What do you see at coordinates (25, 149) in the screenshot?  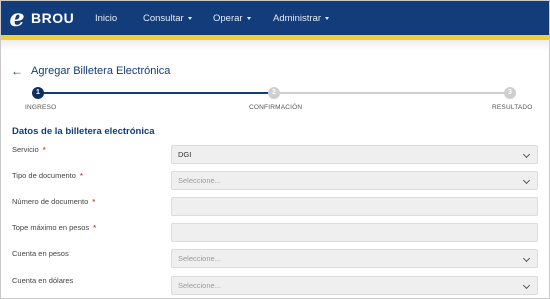 I see `field-label: Servicio` at bounding box center [25, 149].